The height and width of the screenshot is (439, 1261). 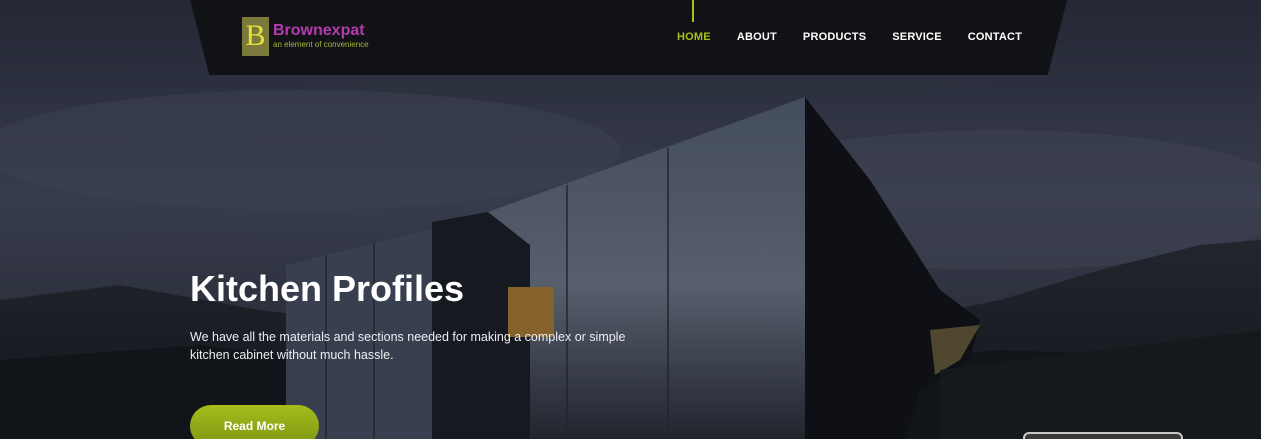 I want to click on nav-item-service: SERVICE, so click(x=917, y=37).